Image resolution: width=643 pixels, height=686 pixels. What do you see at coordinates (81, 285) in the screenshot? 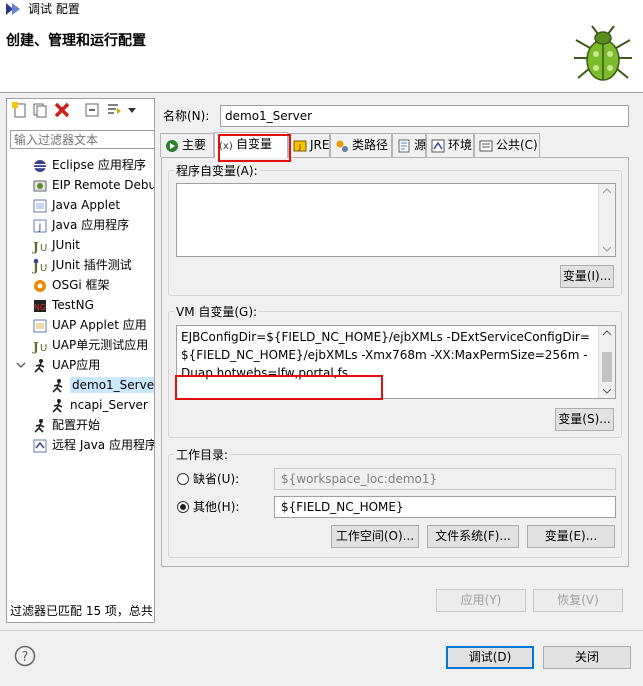
I see `tree-item-label: OSGi 框架` at bounding box center [81, 285].